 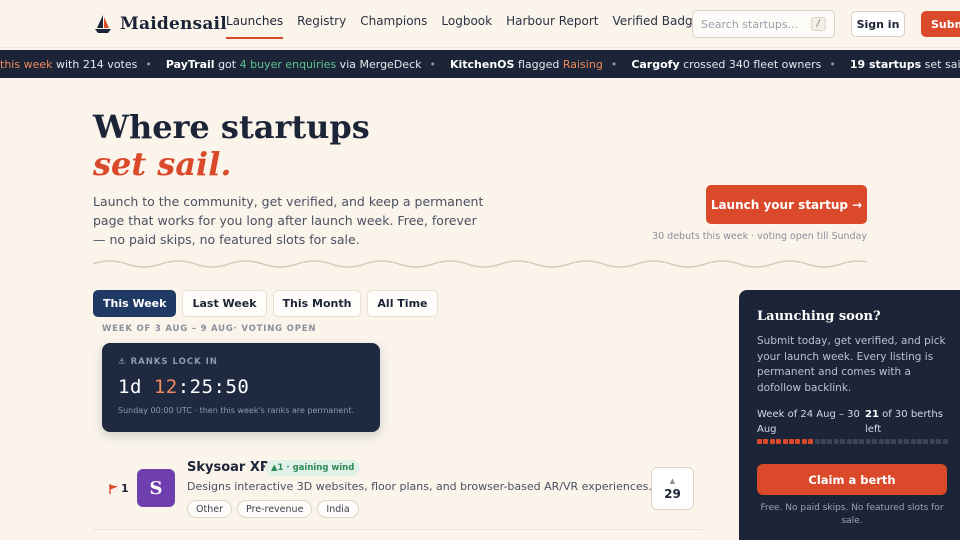 I want to click on berth-dots, so click(x=857, y=442).